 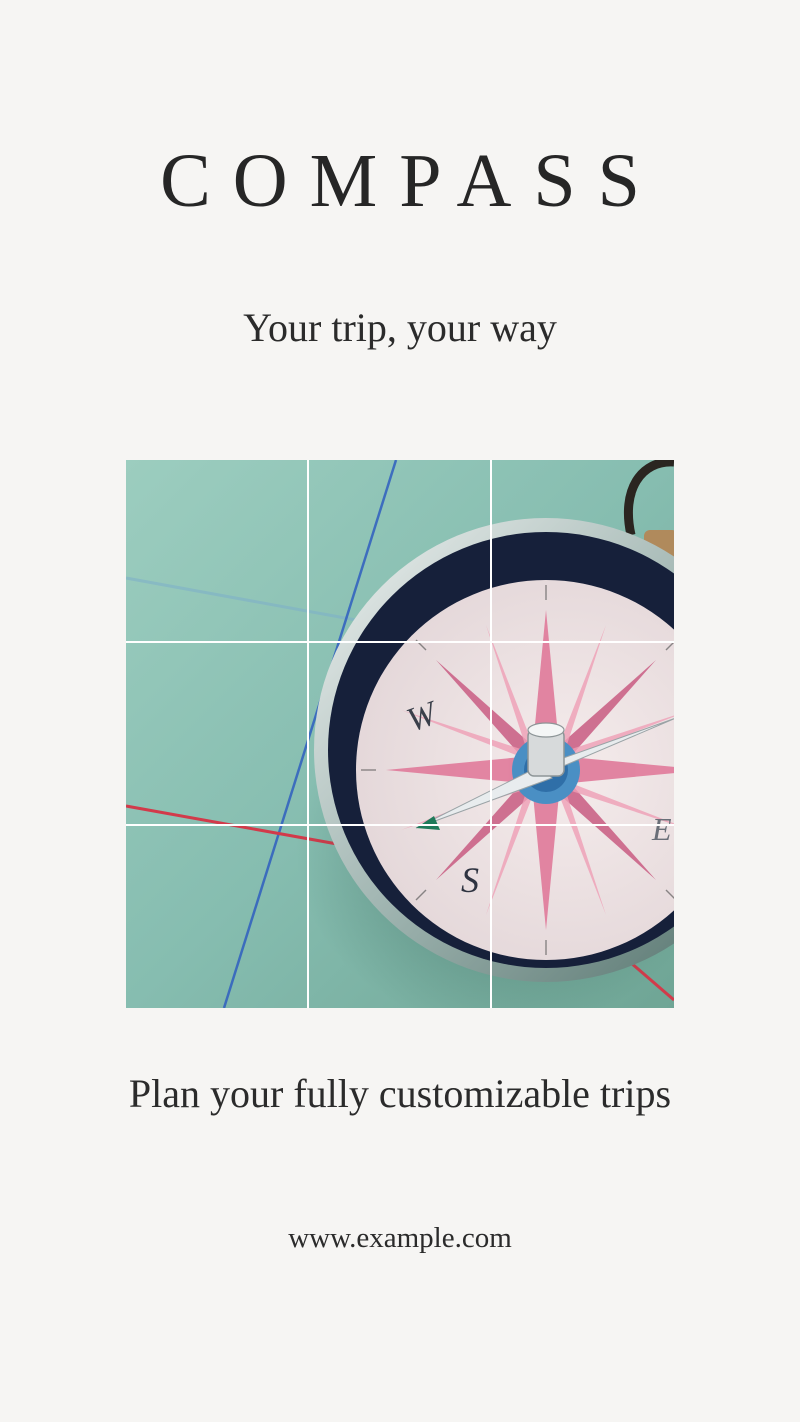 I want to click on svg-text: S, so click(x=470, y=880).